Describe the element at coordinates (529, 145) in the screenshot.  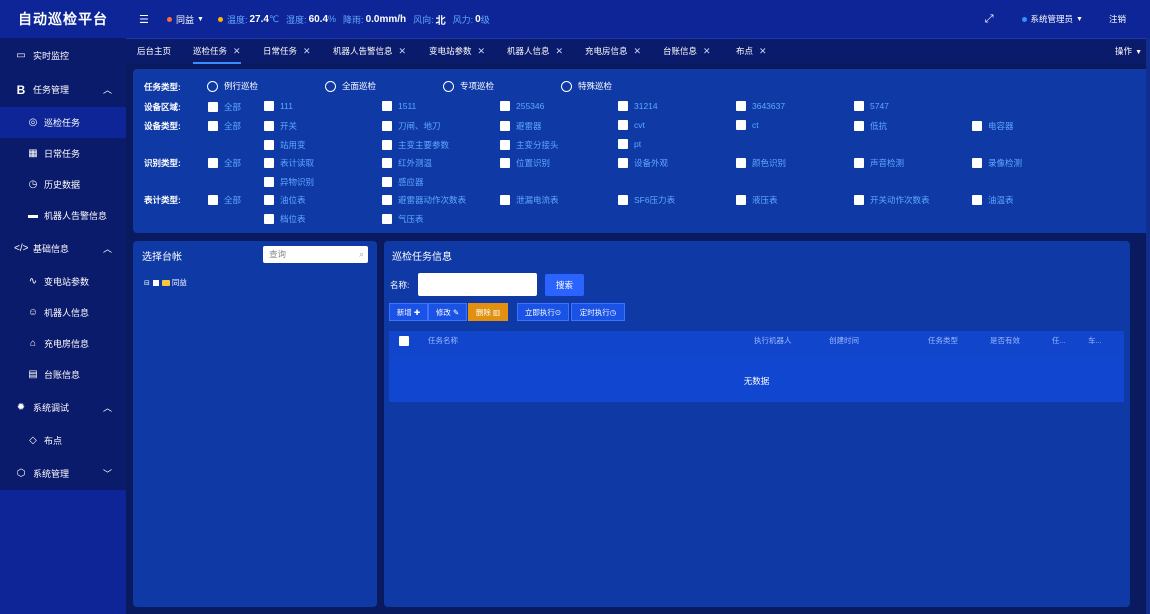
I see `device-checkbox: 主变分接头` at that location.